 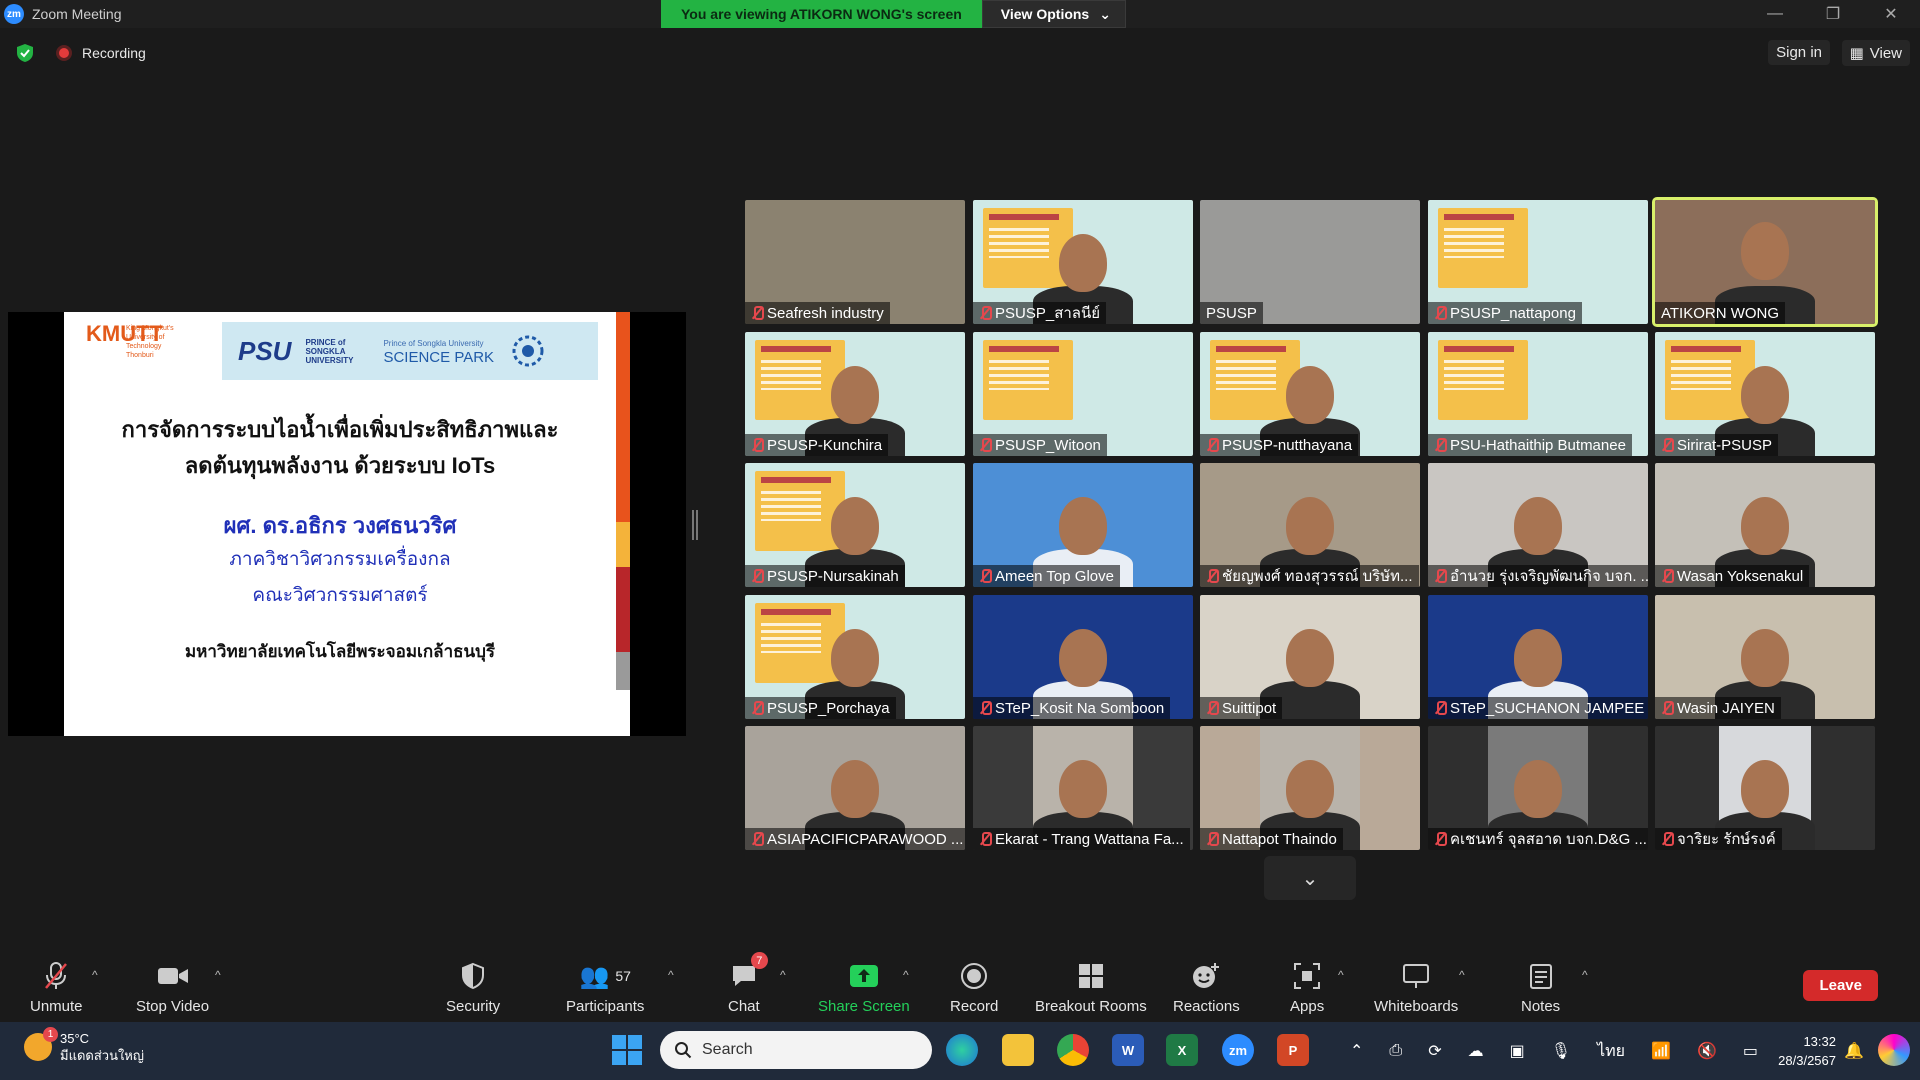 What do you see at coordinates (1310, 657) in the screenshot?
I see `participant-tile: Suittipot` at bounding box center [1310, 657].